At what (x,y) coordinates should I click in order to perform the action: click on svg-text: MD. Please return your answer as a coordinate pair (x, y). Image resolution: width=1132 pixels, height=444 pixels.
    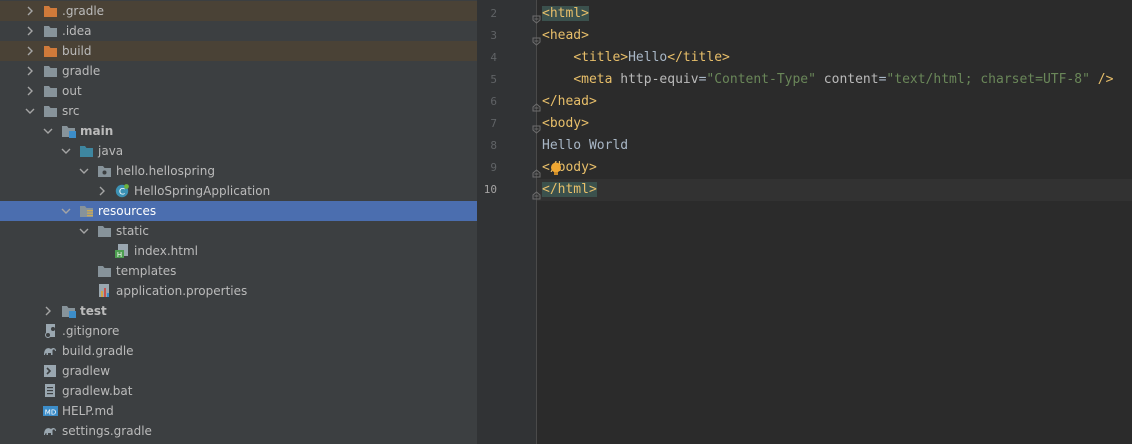
    Looking at the image, I should click on (50, 413).